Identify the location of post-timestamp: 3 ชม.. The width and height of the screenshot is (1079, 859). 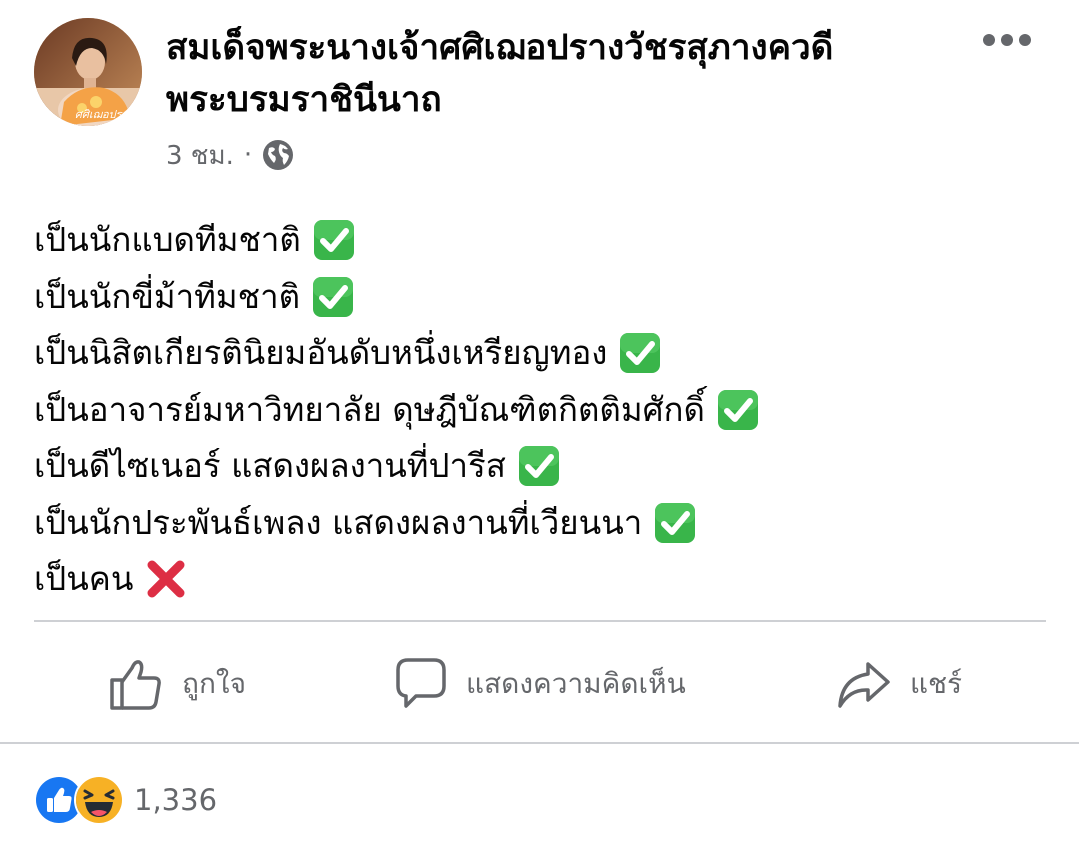
(200, 155).